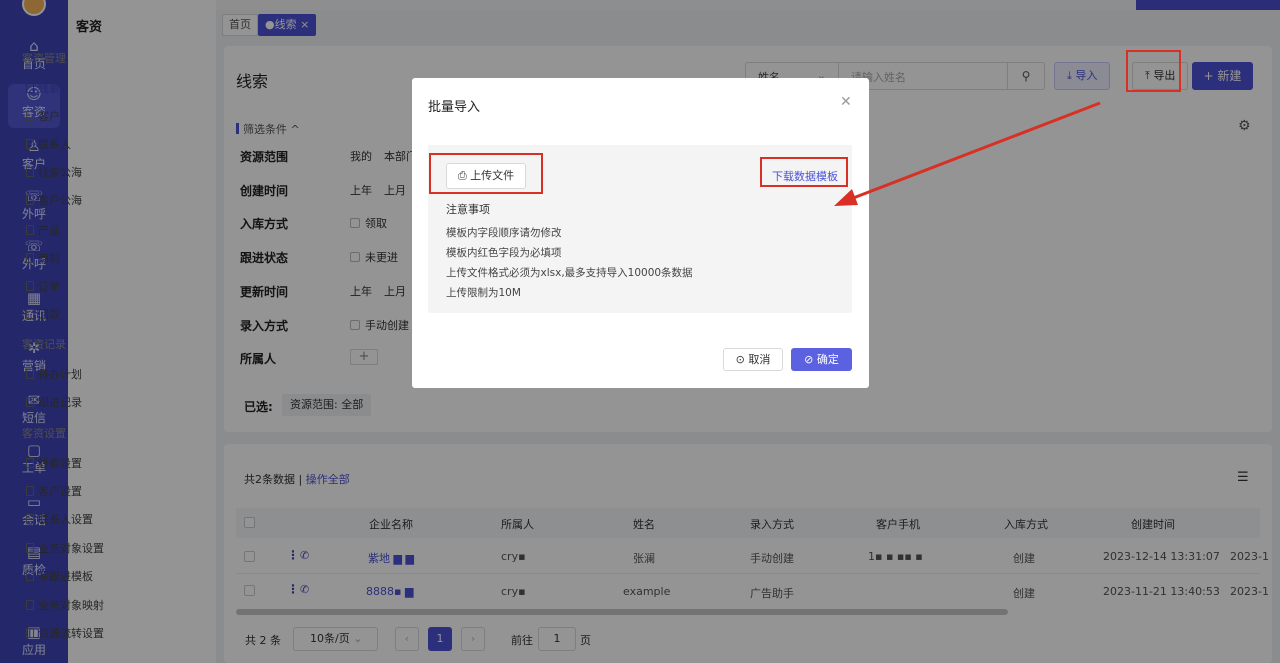 This screenshot has height=663, width=1280. I want to click on arrow-shaft, so click(974, 151).